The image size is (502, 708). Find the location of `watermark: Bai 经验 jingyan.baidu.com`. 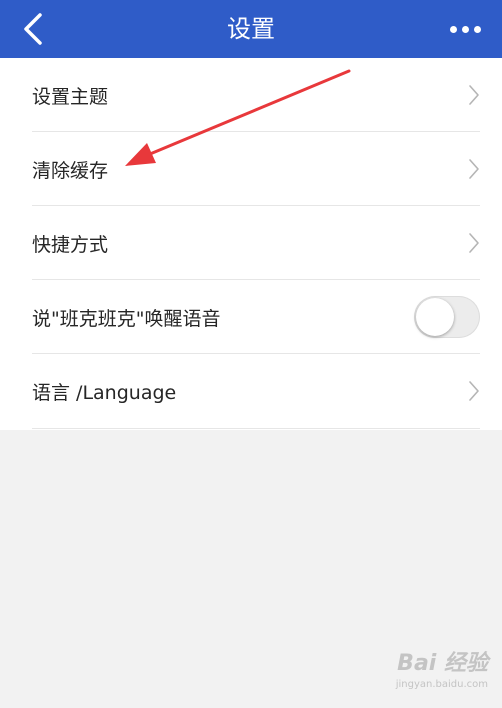

watermark: Bai 经验 jingyan.baidu.com is located at coordinates (442, 667).